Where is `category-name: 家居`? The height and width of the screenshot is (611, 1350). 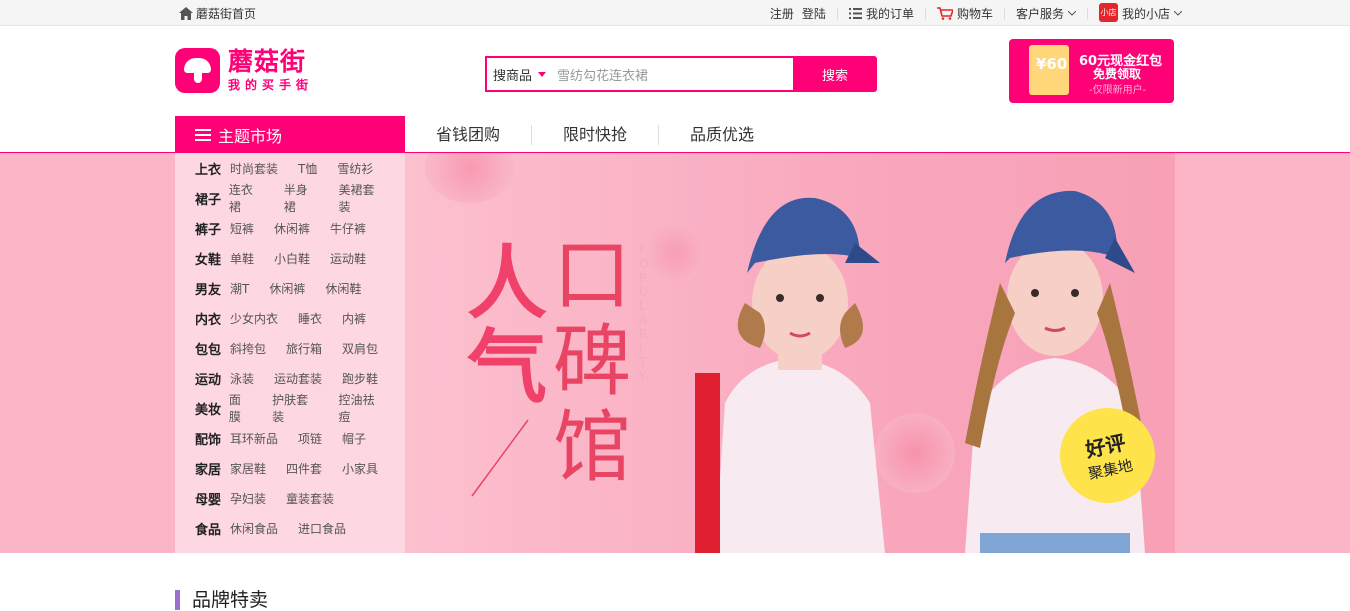
category-name: 家居 is located at coordinates (212, 468).